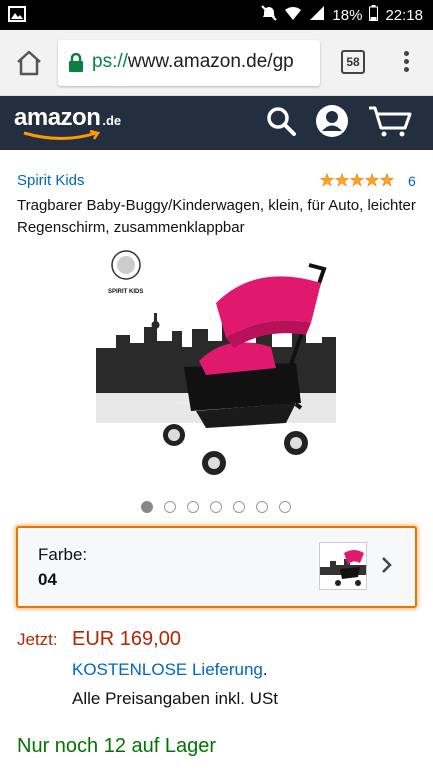 The height and width of the screenshot is (770, 433). Describe the element at coordinates (390, 123) in the screenshot. I see `cart-icon` at that location.